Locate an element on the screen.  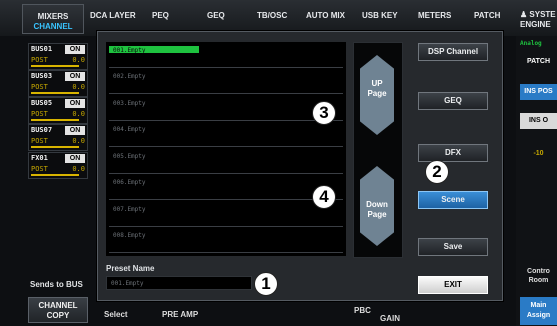
tab-auto-mix: AUTO MIX is located at coordinates (325, 15).